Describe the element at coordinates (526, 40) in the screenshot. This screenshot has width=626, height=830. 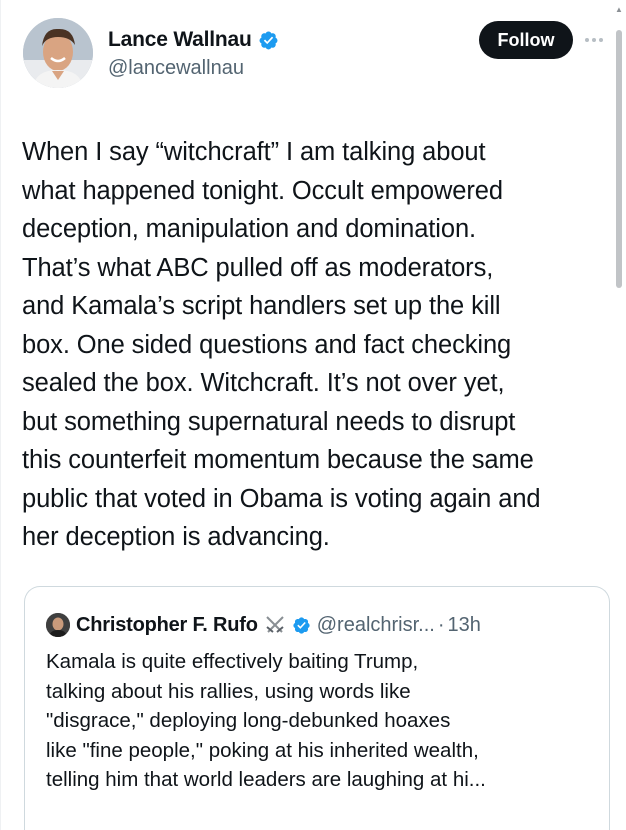
I see `follow-button: Follow` at that location.